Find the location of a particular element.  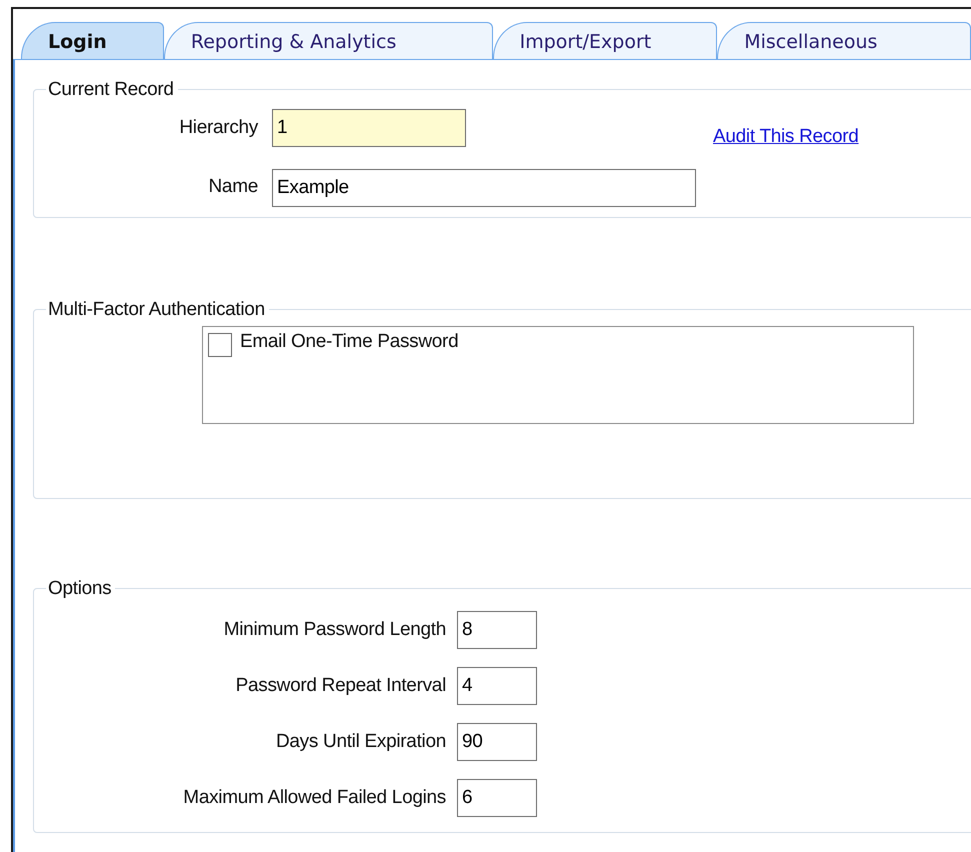

input-field: 4 is located at coordinates (497, 686).